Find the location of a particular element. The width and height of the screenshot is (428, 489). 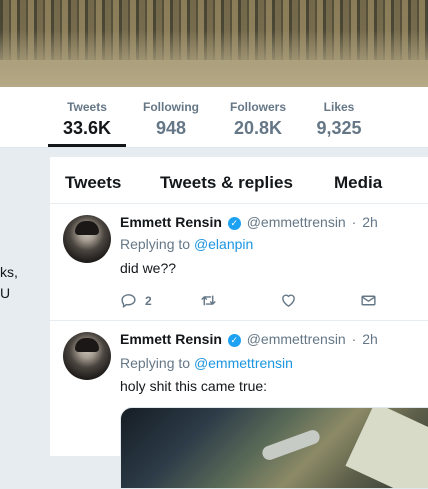

direct-message-button is located at coordinates (368, 300).